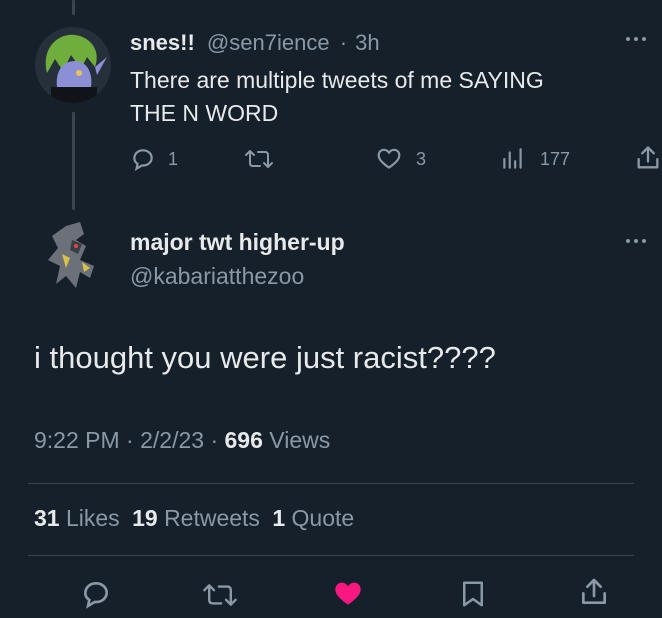  I want to click on quotes-count: 1, so click(279, 518).